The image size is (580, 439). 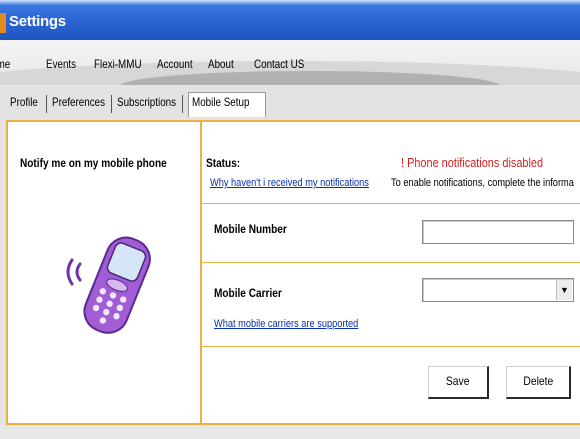 I want to click on notifications-help-link: Why haven't i received my notifications, so click(x=289, y=183).